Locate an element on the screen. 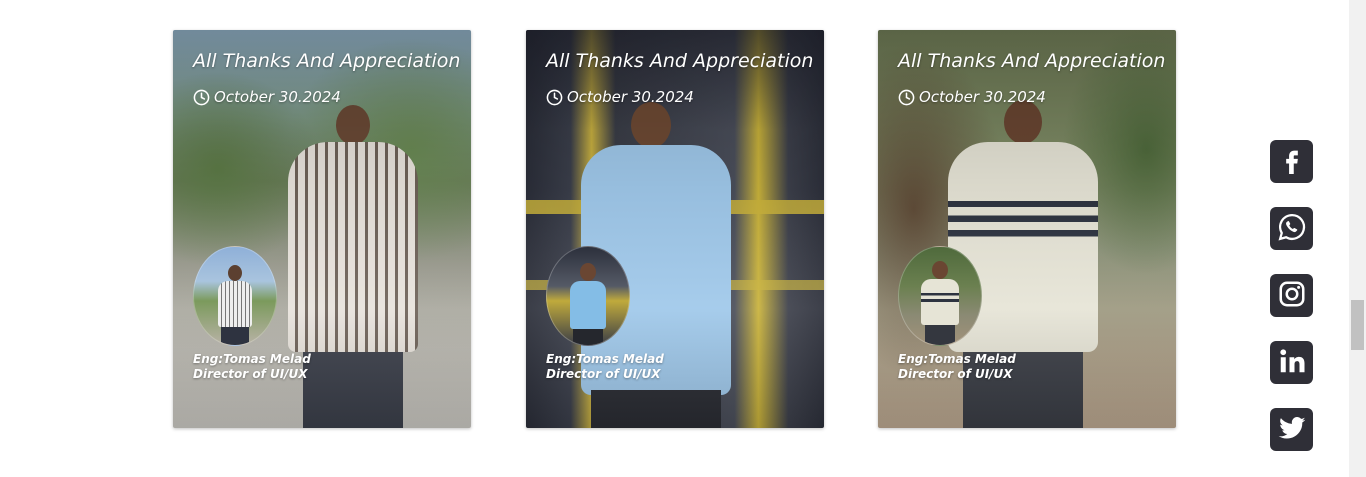 This screenshot has width=1366, height=477. facebook-icon is located at coordinates (1292, 162).